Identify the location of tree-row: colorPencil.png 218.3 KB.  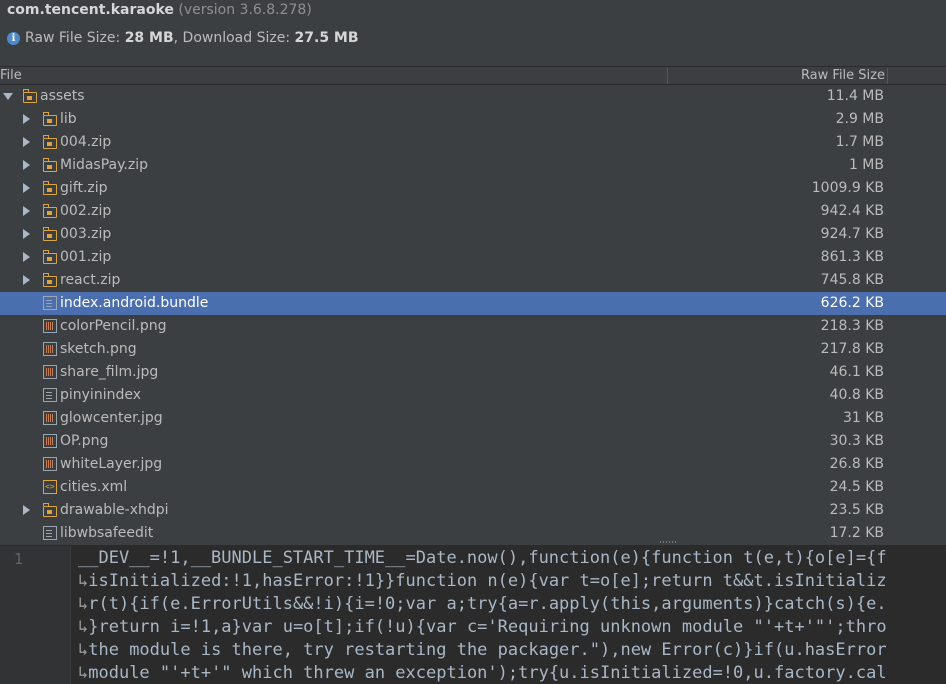
(473, 326).